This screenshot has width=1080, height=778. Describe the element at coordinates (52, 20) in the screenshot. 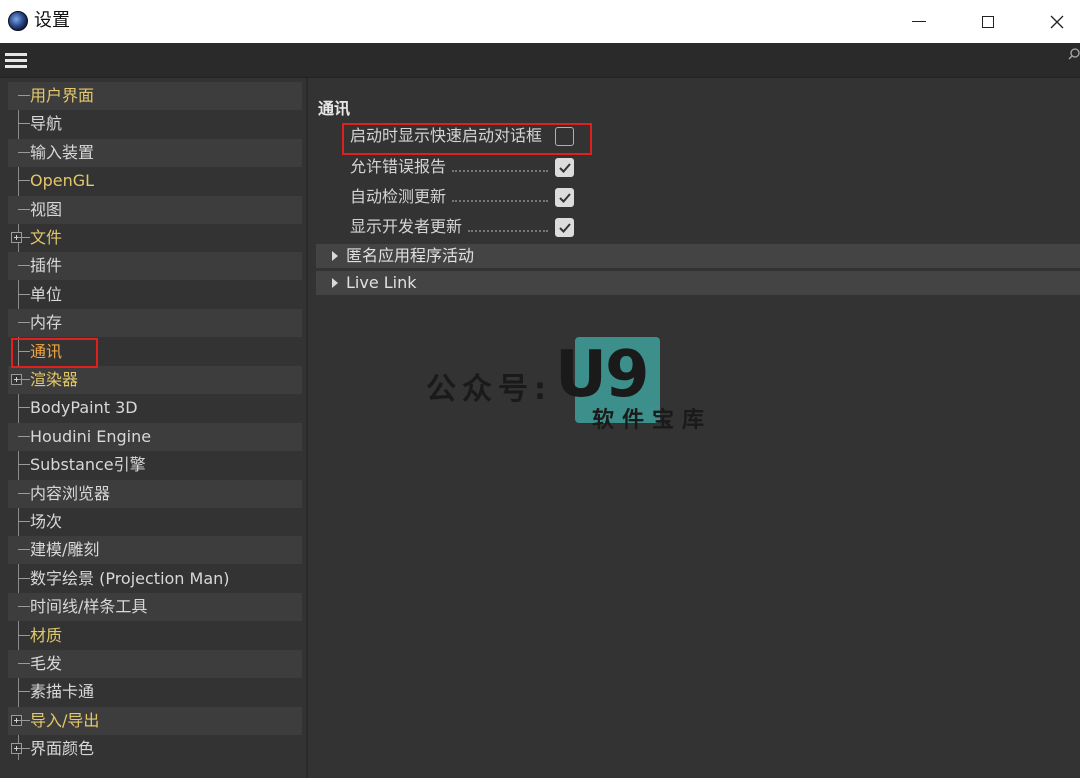

I see `window-title: 设置` at that location.